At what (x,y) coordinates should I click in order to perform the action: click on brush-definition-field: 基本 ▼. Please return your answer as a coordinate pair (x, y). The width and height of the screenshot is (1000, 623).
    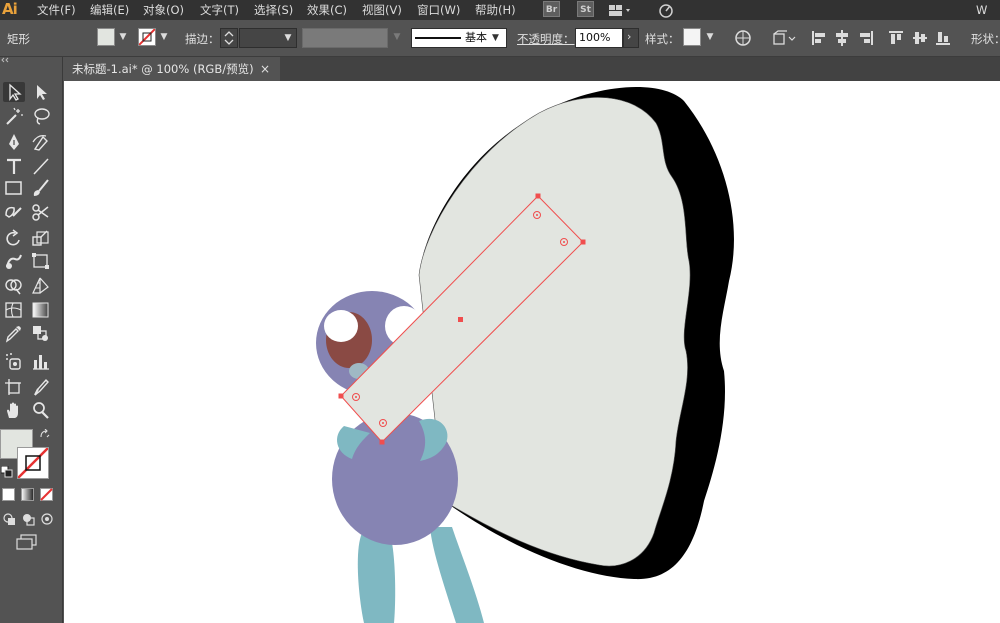
    Looking at the image, I should click on (459, 38).